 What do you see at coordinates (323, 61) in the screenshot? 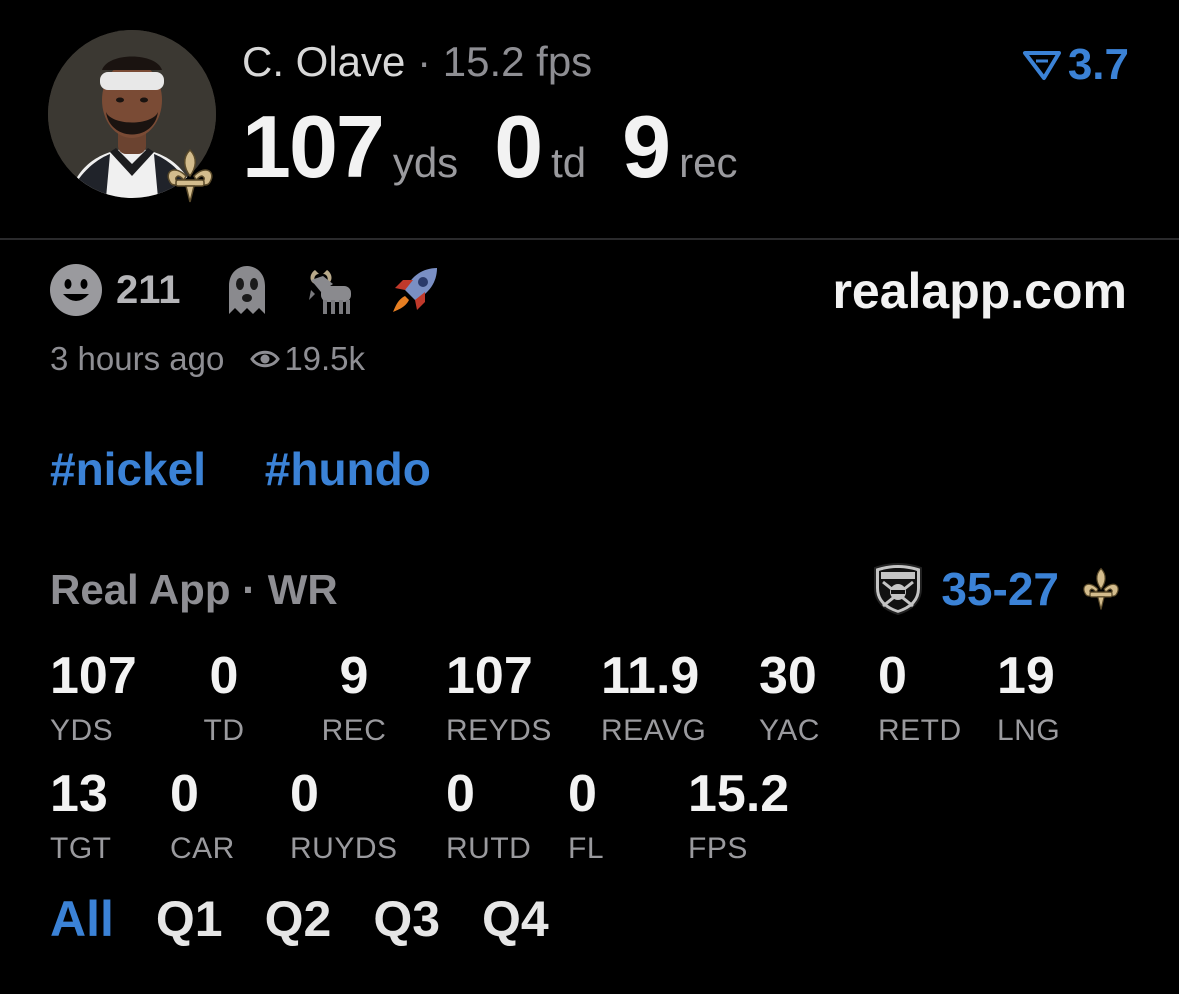
I see `player-name: C. Olave` at bounding box center [323, 61].